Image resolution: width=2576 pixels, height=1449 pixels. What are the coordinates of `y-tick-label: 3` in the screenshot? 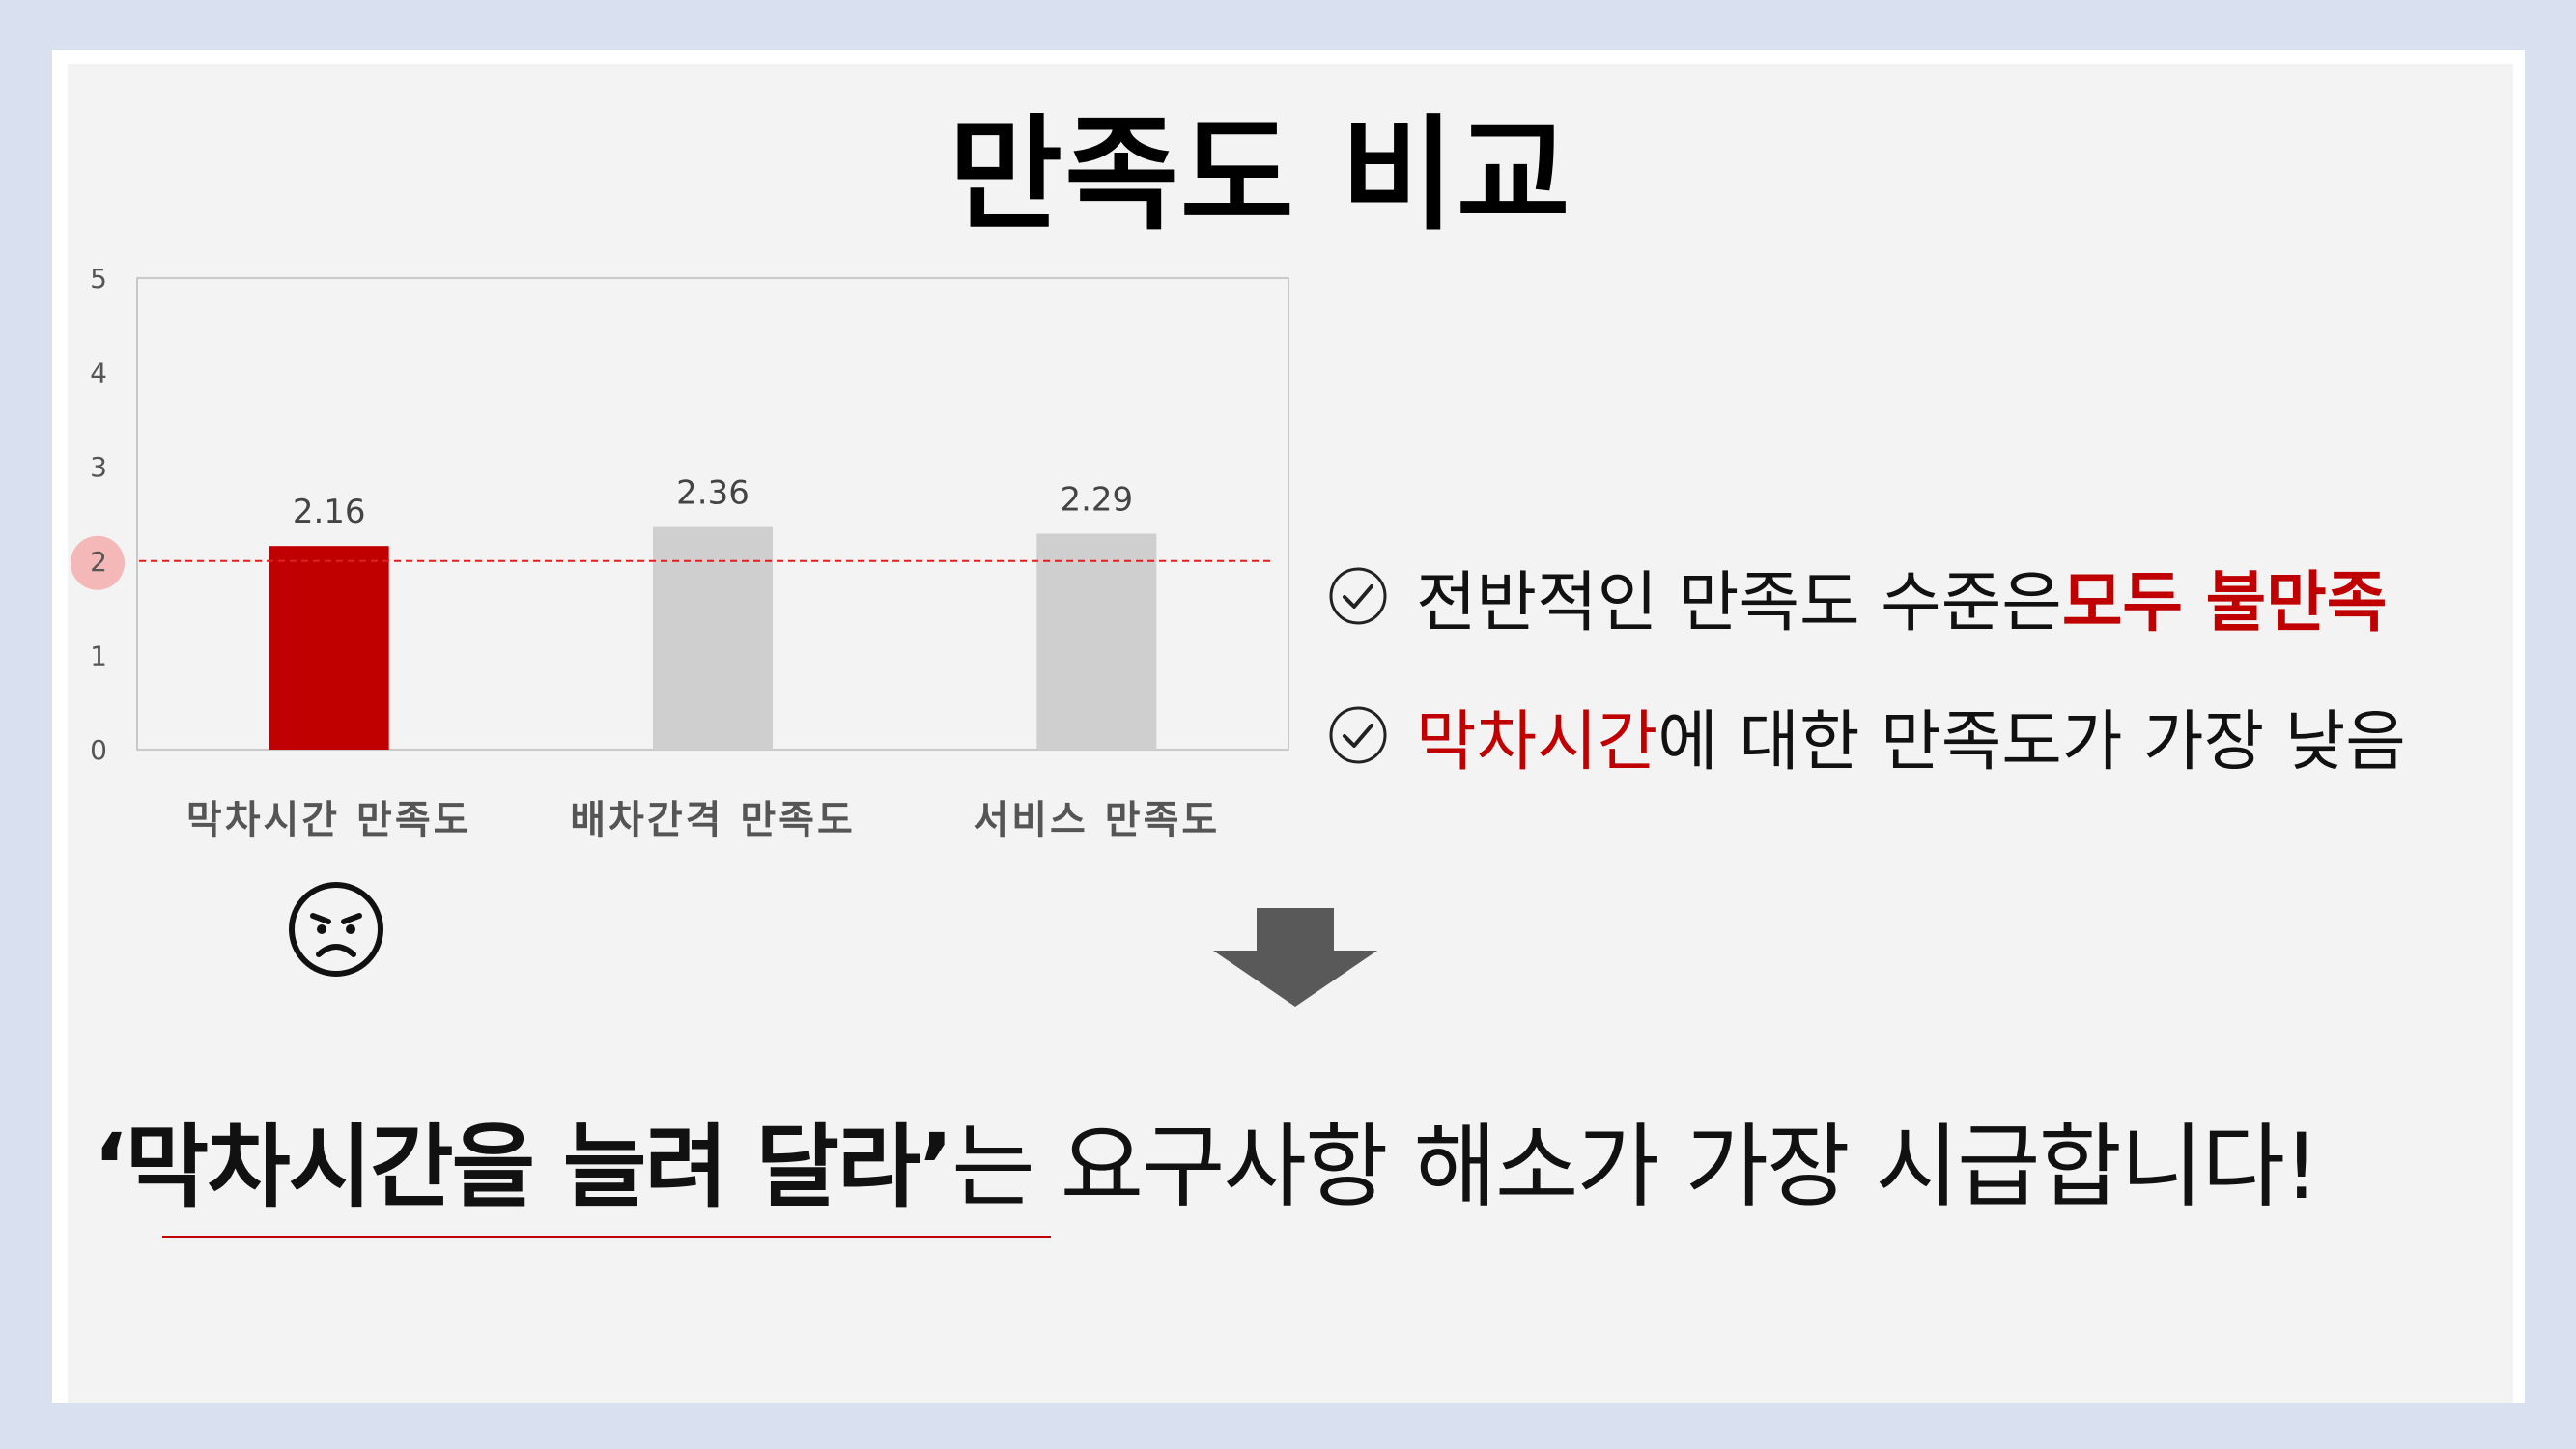 It's located at (98, 467).